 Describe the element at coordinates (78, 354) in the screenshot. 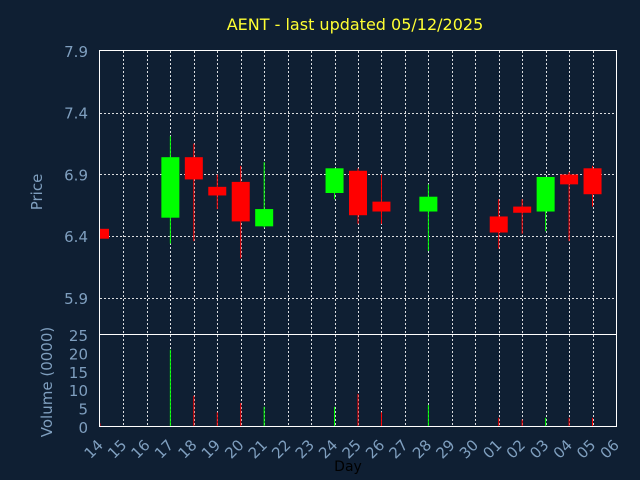

I see `volume-tick-label: 20` at that location.